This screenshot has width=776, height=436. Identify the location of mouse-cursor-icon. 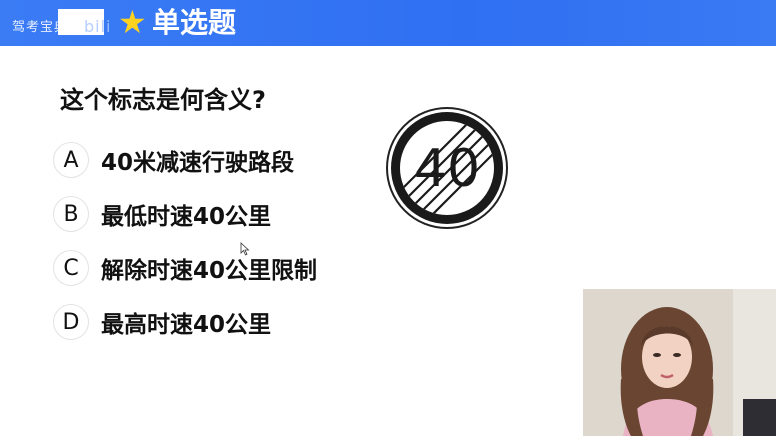
(245, 249).